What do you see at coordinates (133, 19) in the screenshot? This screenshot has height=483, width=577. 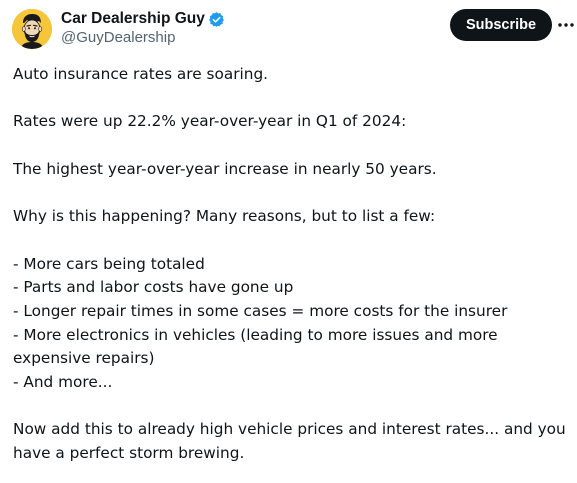 I see `author-display-name: Car Dealership Guy` at bounding box center [133, 19].